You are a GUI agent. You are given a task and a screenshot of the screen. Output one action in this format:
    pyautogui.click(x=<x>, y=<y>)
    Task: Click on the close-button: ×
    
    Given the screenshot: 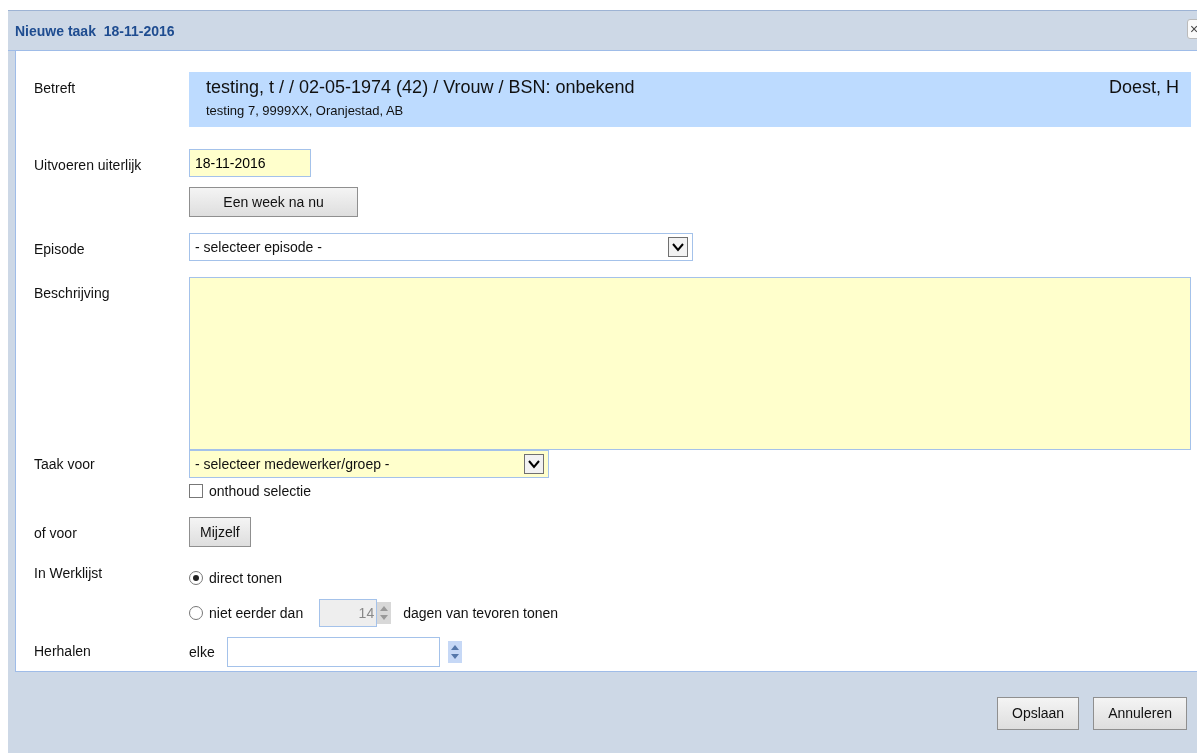 What is the action you would take?
    pyautogui.click(x=1192, y=29)
    